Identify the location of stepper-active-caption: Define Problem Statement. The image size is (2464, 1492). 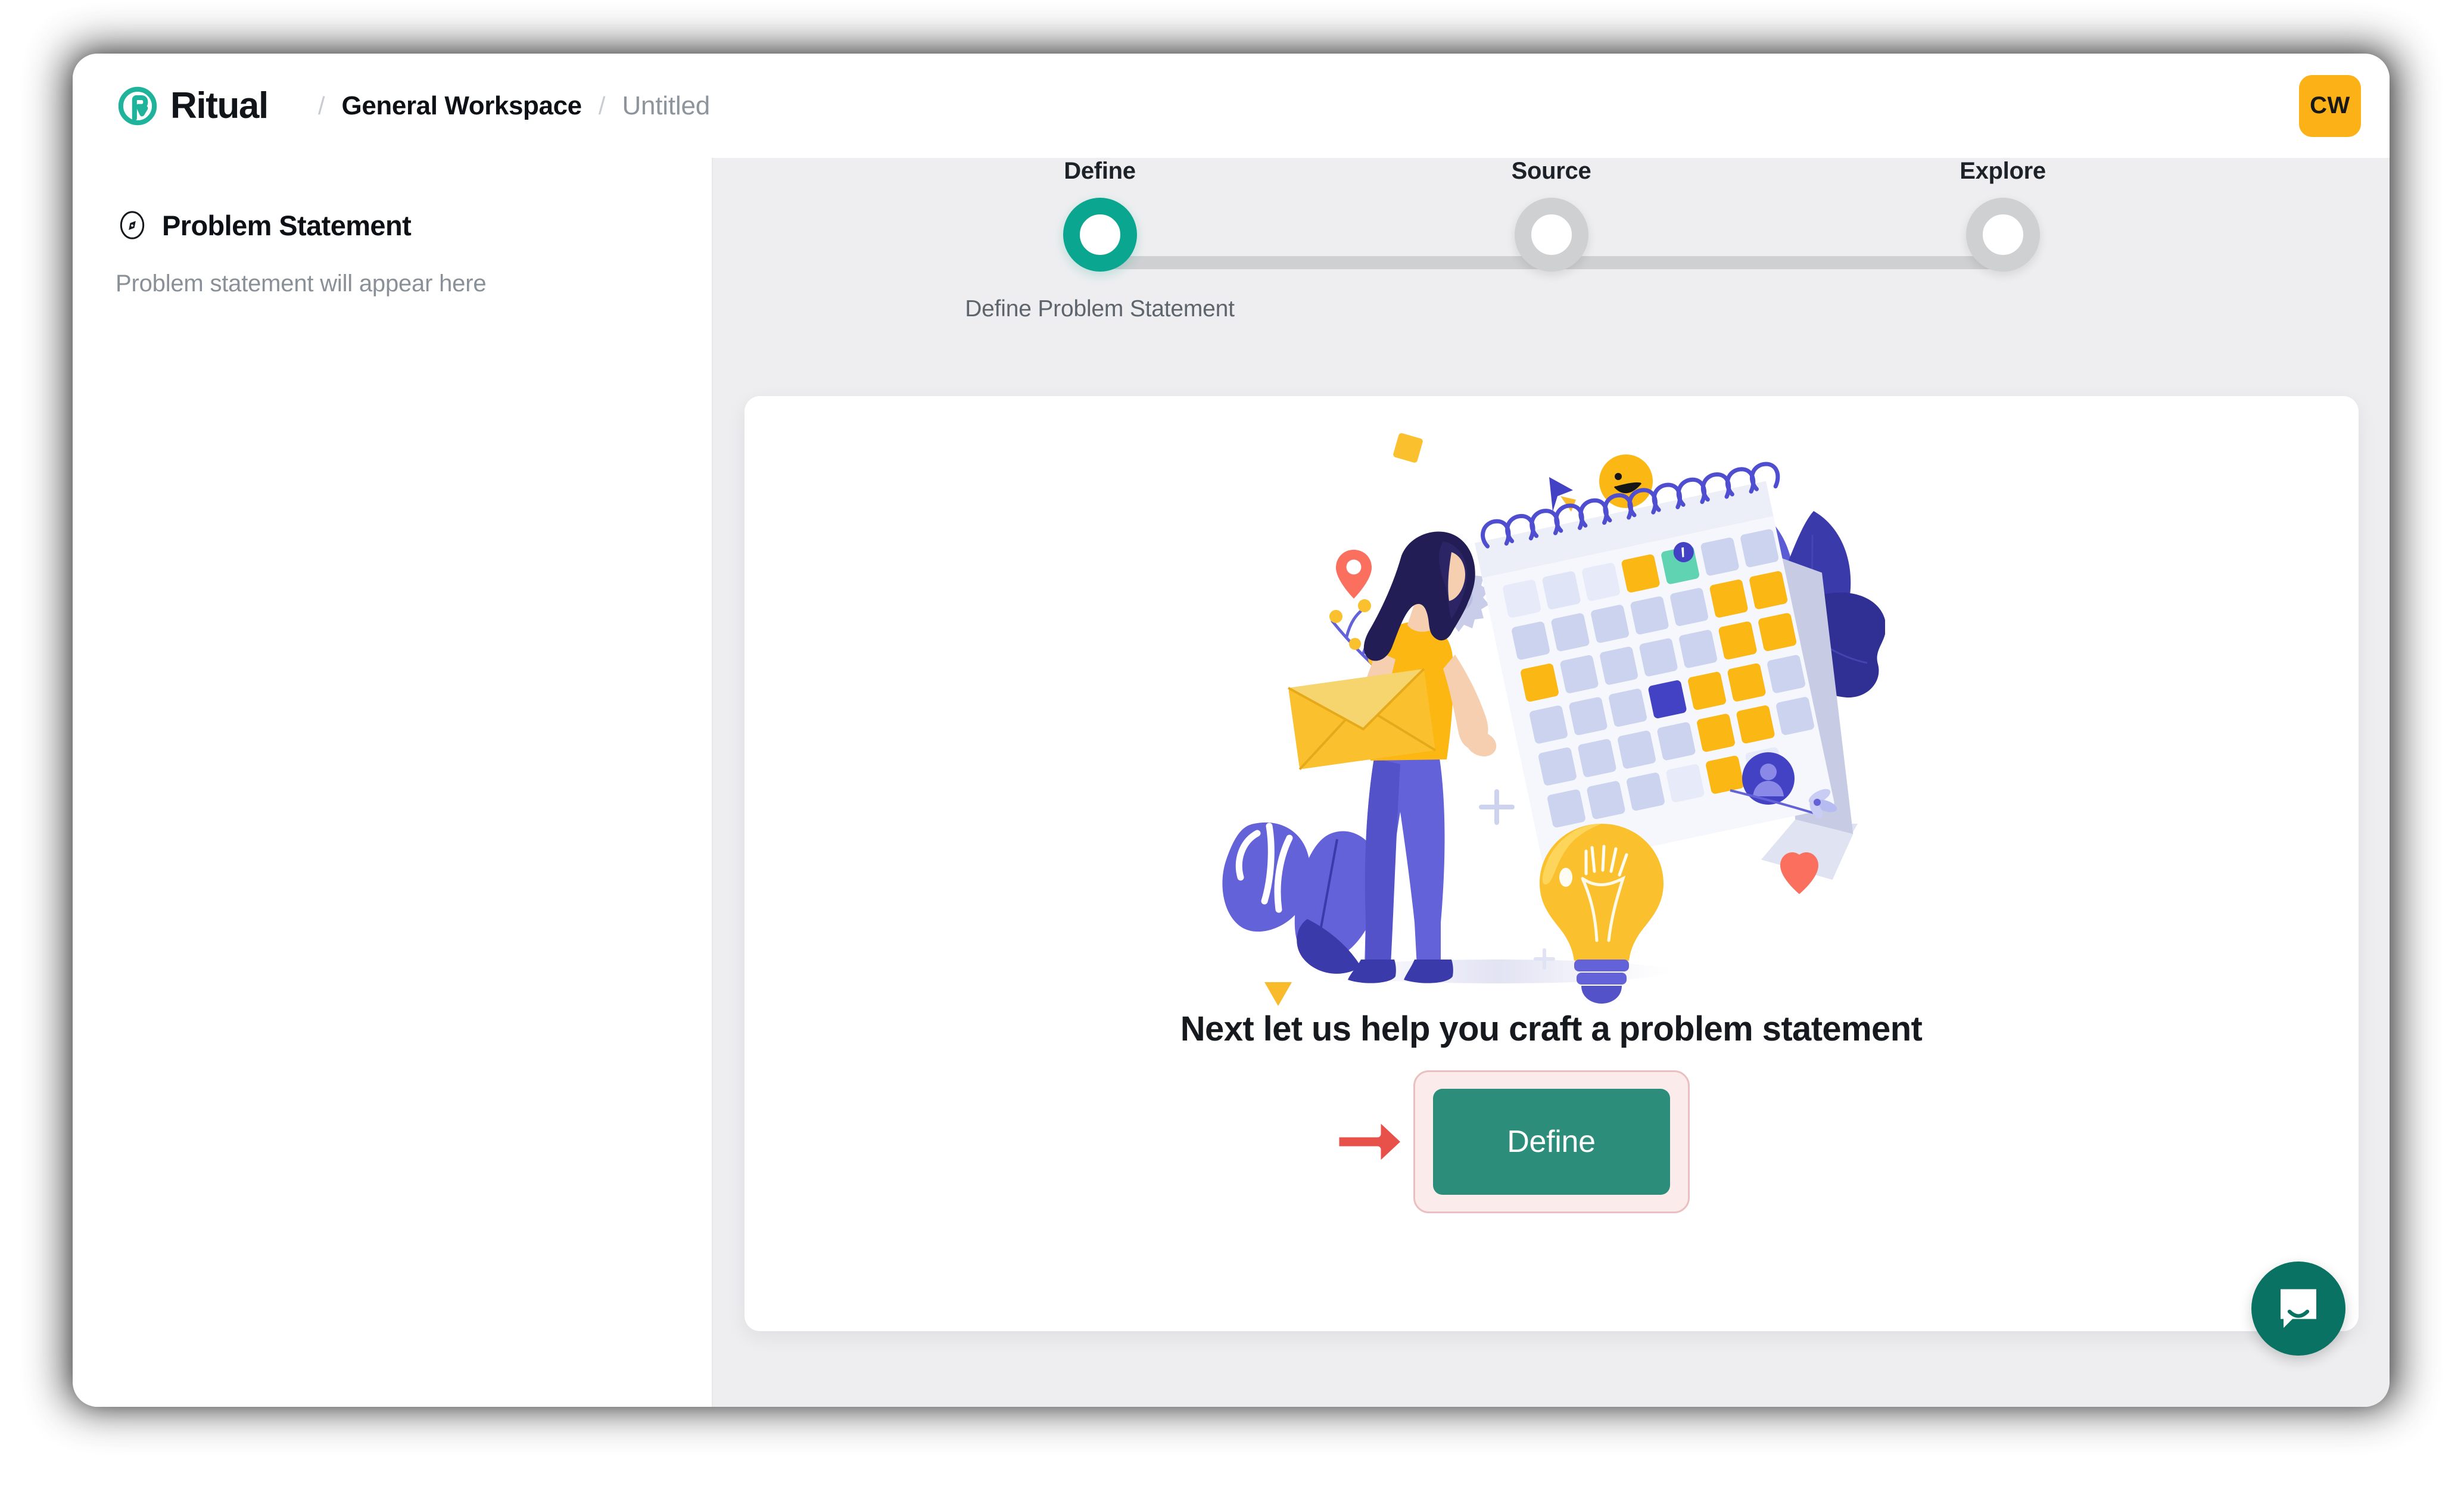
(1100, 309).